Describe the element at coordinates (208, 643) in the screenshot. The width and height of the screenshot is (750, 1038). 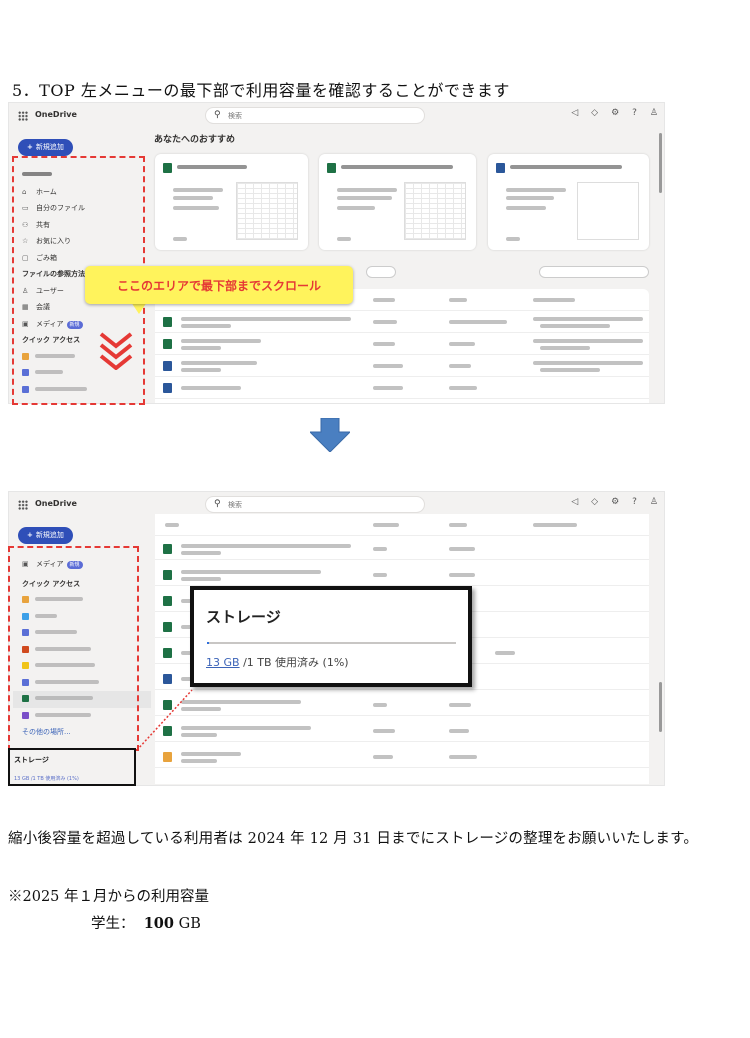
I see `storage-progress-fill` at that location.